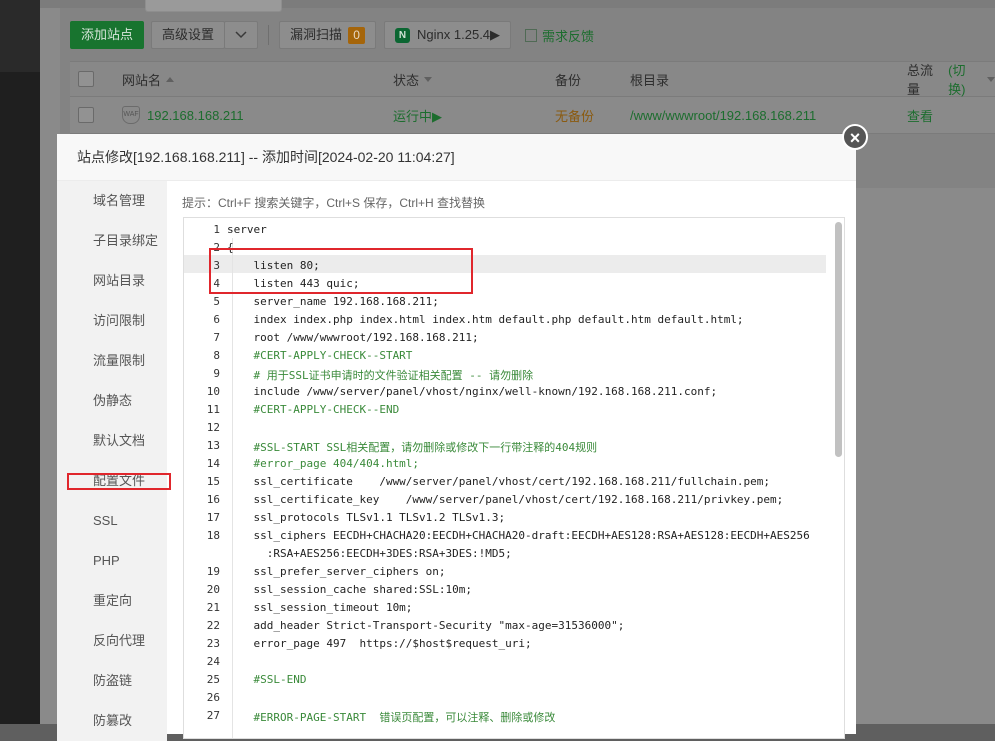 The width and height of the screenshot is (995, 741). Describe the element at coordinates (838, 339) in the screenshot. I see `editor-scrollbar` at that location.